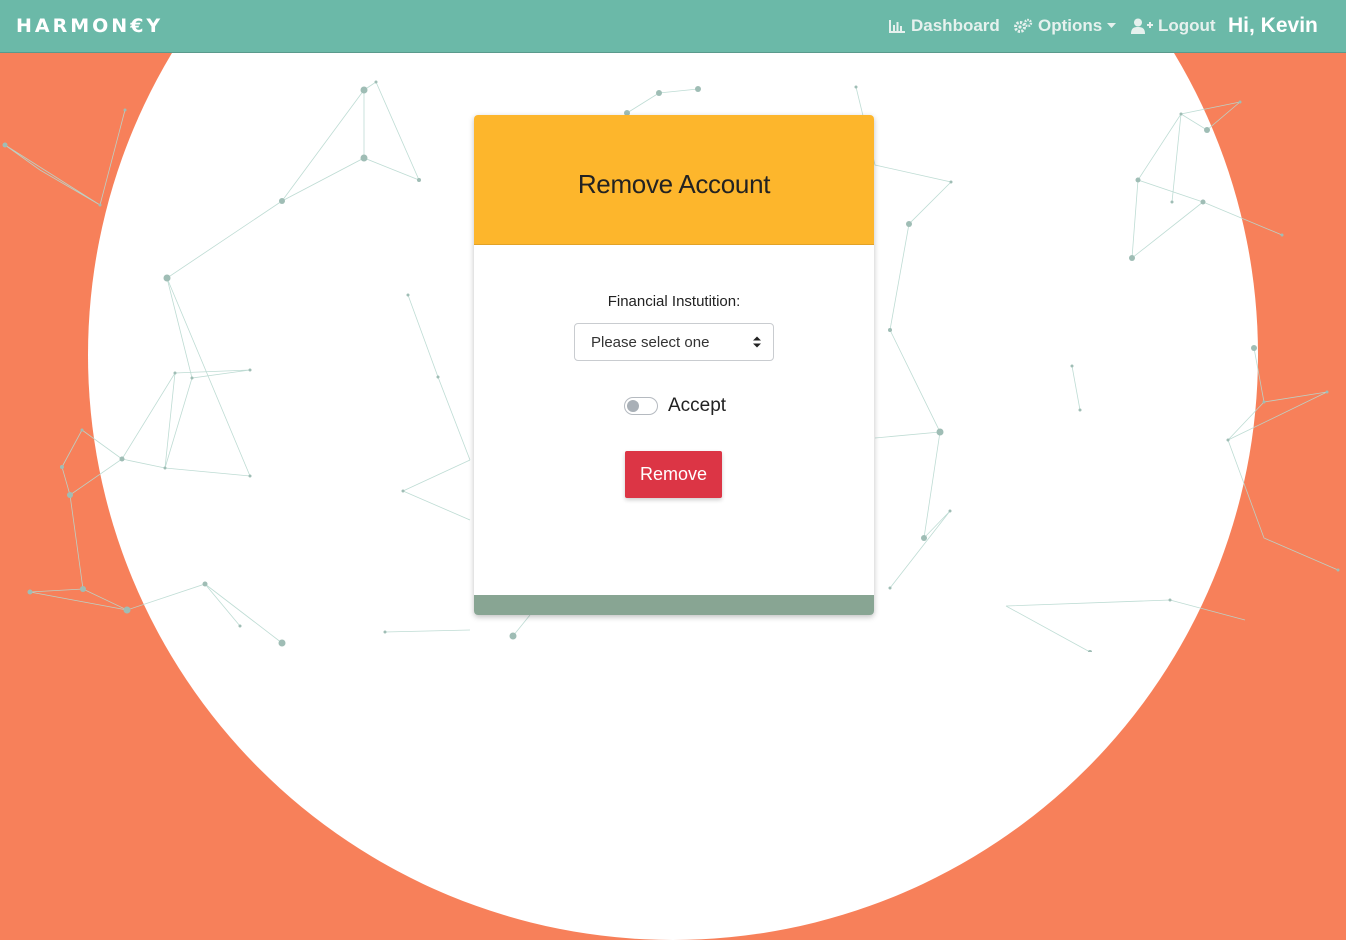 The width and height of the screenshot is (1346, 940). Describe the element at coordinates (650, 342) in the screenshot. I see `institution-select-value: Please select one` at that location.